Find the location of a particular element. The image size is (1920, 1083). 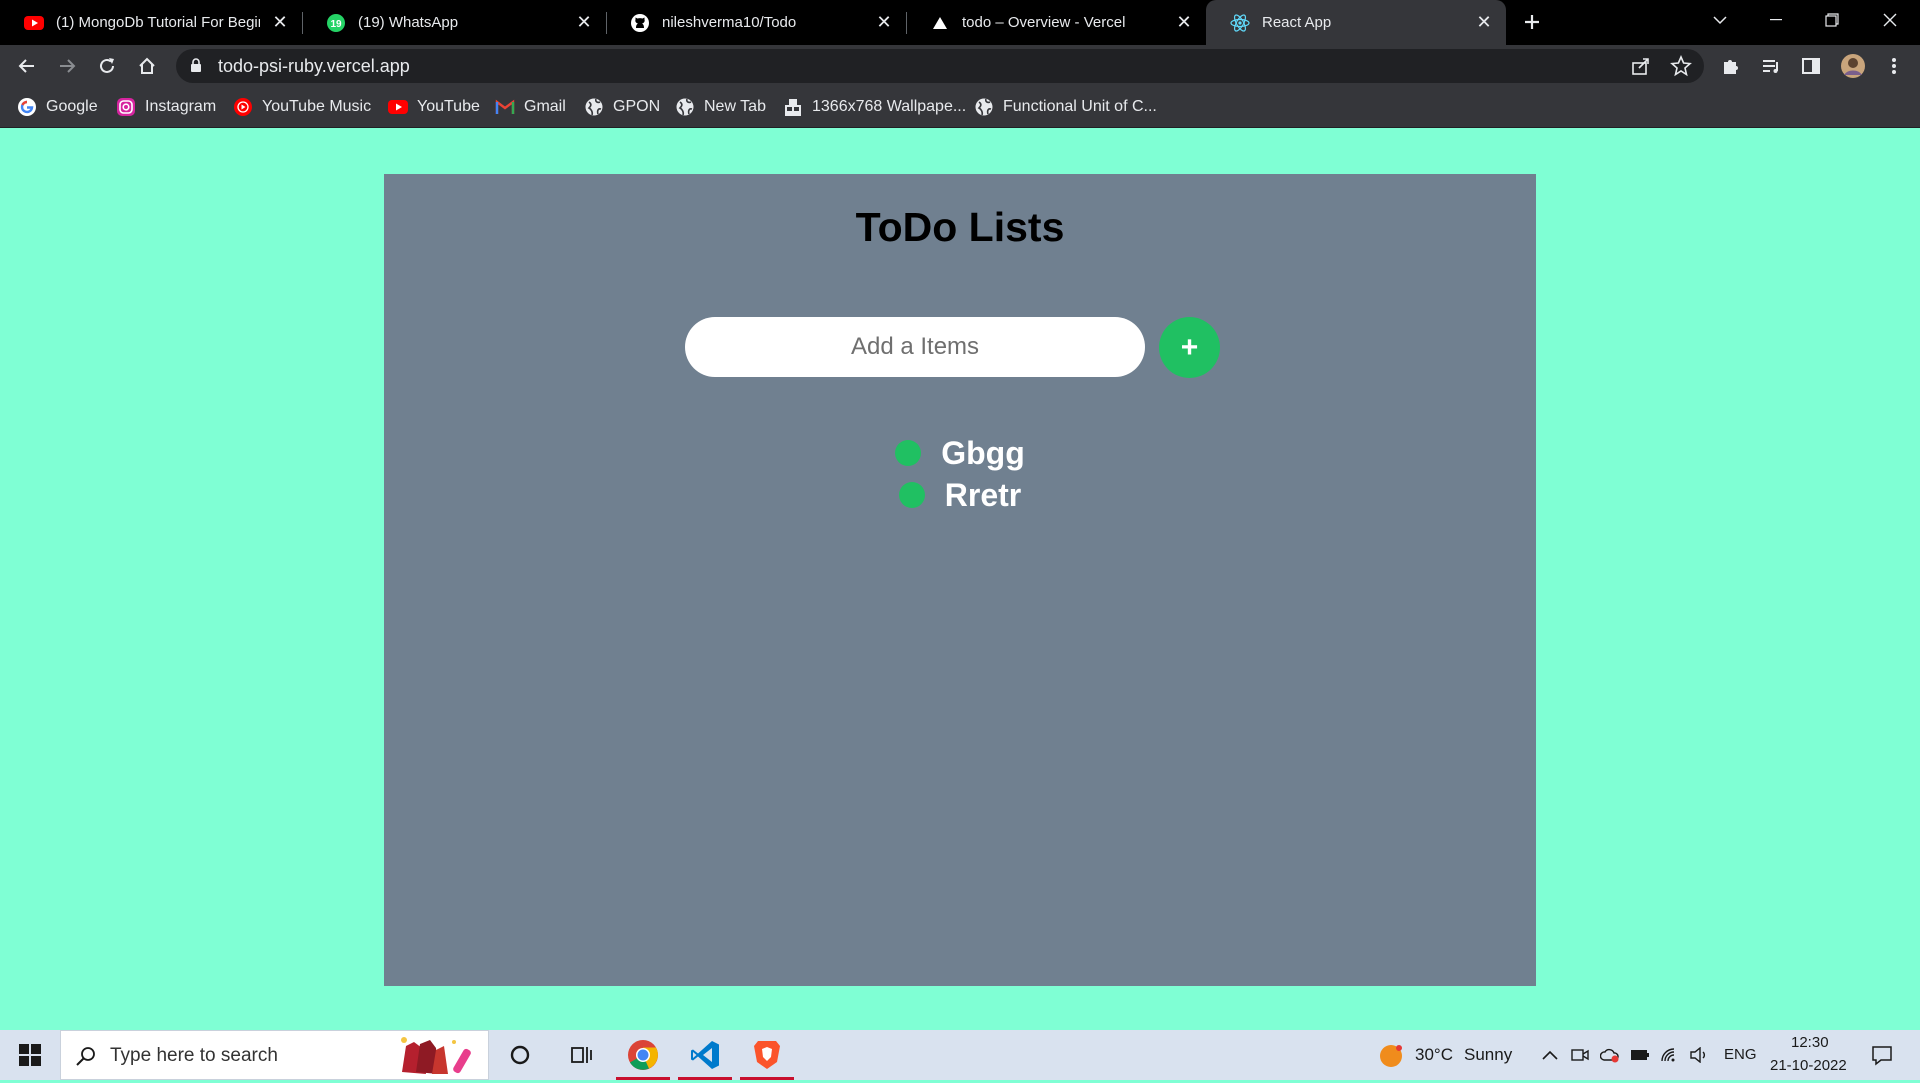

side-panel-button is located at coordinates (1811, 66).